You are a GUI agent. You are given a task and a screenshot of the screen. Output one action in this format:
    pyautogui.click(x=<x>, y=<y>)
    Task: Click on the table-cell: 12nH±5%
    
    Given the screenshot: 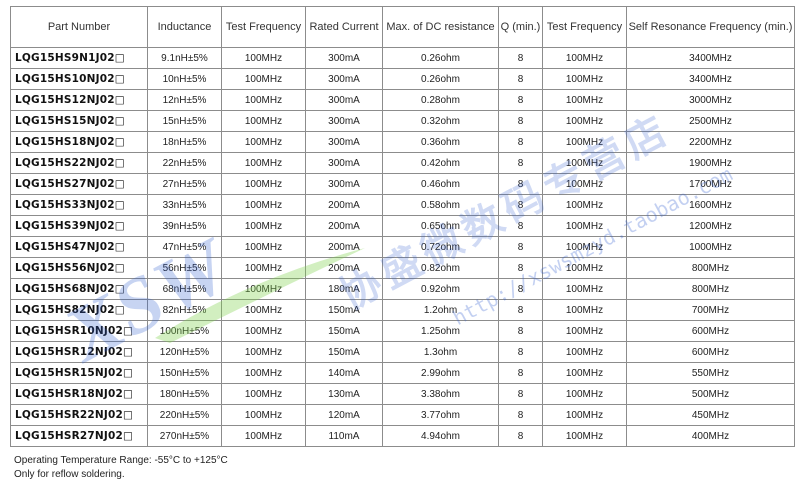 What is the action you would take?
    pyautogui.click(x=184, y=100)
    